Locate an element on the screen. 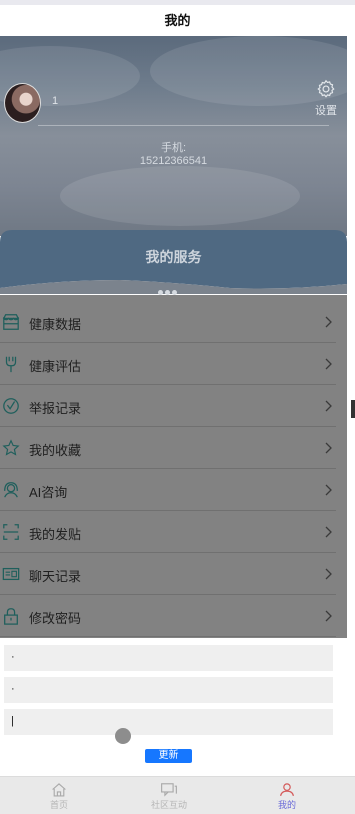 This screenshot has width=355, height=814. form-field-2: · is located at coordinates (168, 690).